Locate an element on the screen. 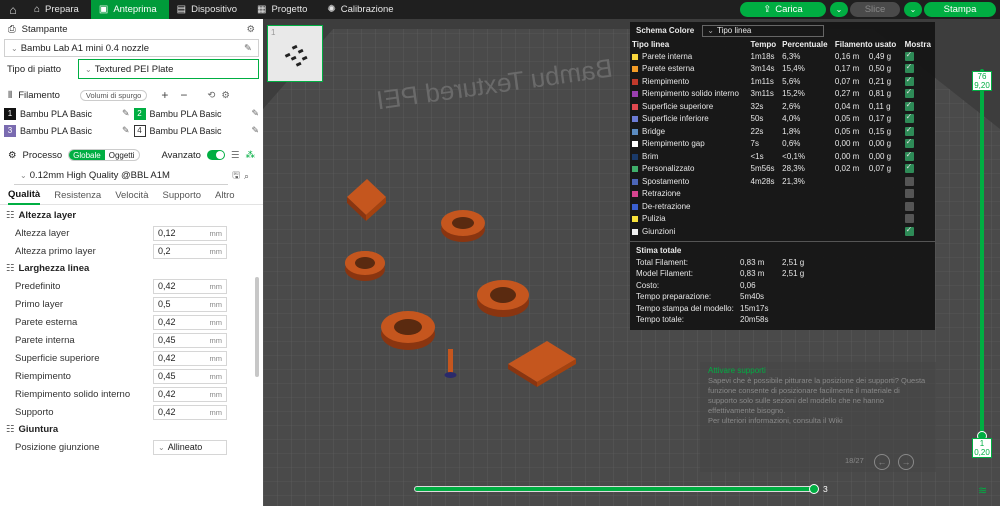  filament-weight: 0,00 g is located at coordinates (880, 144).